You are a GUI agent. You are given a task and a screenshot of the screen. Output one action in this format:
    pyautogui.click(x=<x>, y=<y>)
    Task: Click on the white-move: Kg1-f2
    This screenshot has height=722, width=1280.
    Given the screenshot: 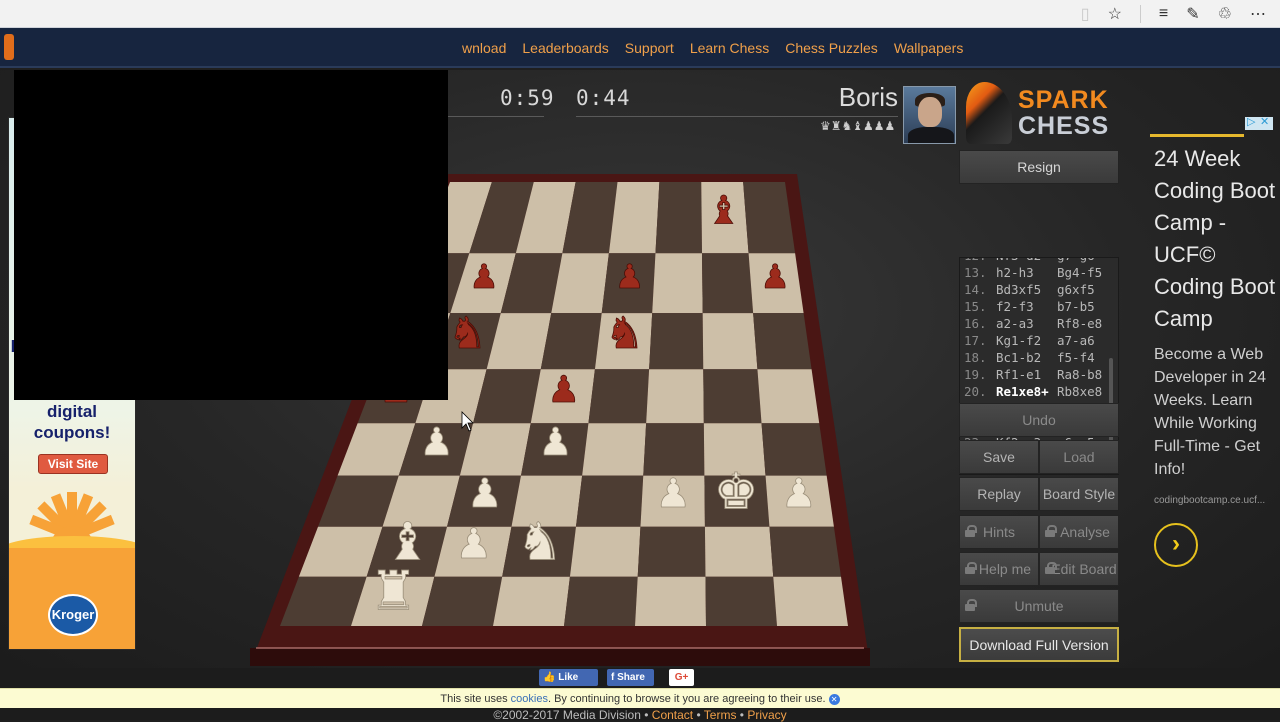 What is the action you would take?
    pyautogui.click(x=1026, y=341)
    